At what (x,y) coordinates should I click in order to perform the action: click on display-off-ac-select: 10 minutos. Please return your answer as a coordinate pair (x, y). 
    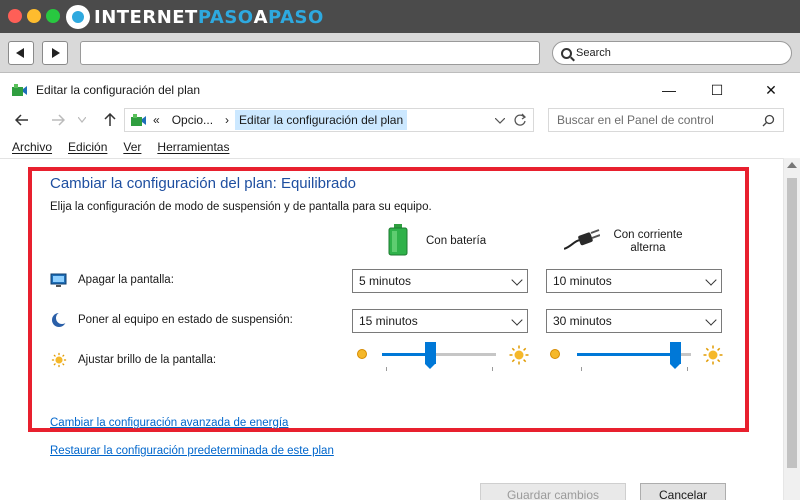
    Looking at the image, I should click on (634, 281).